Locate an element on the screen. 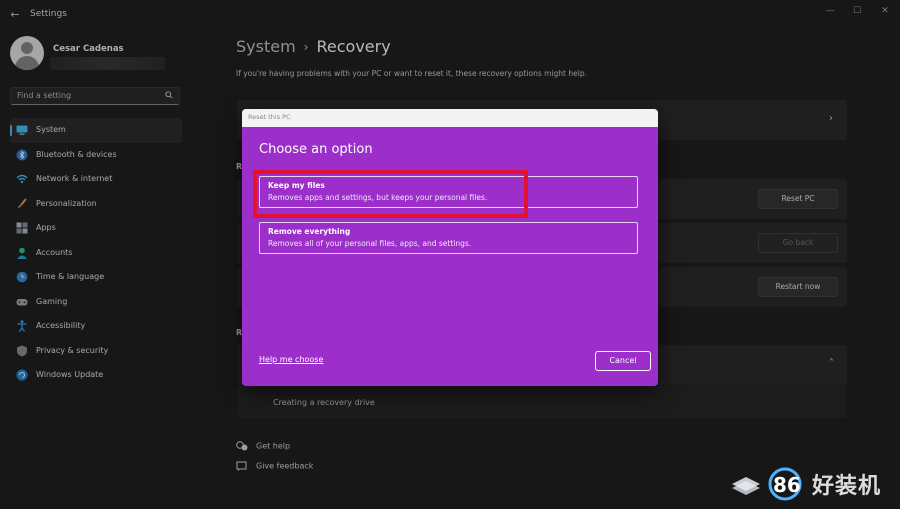 The width and height of the screenshot is (900, 509). help-me-choose-link: Help me choose is located at coordinates (291, 359).